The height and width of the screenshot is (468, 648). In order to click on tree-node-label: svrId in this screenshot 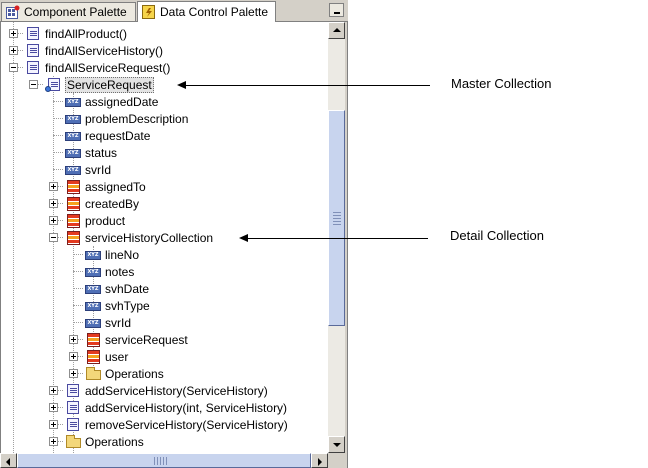, I will do `click(118, 322)`.